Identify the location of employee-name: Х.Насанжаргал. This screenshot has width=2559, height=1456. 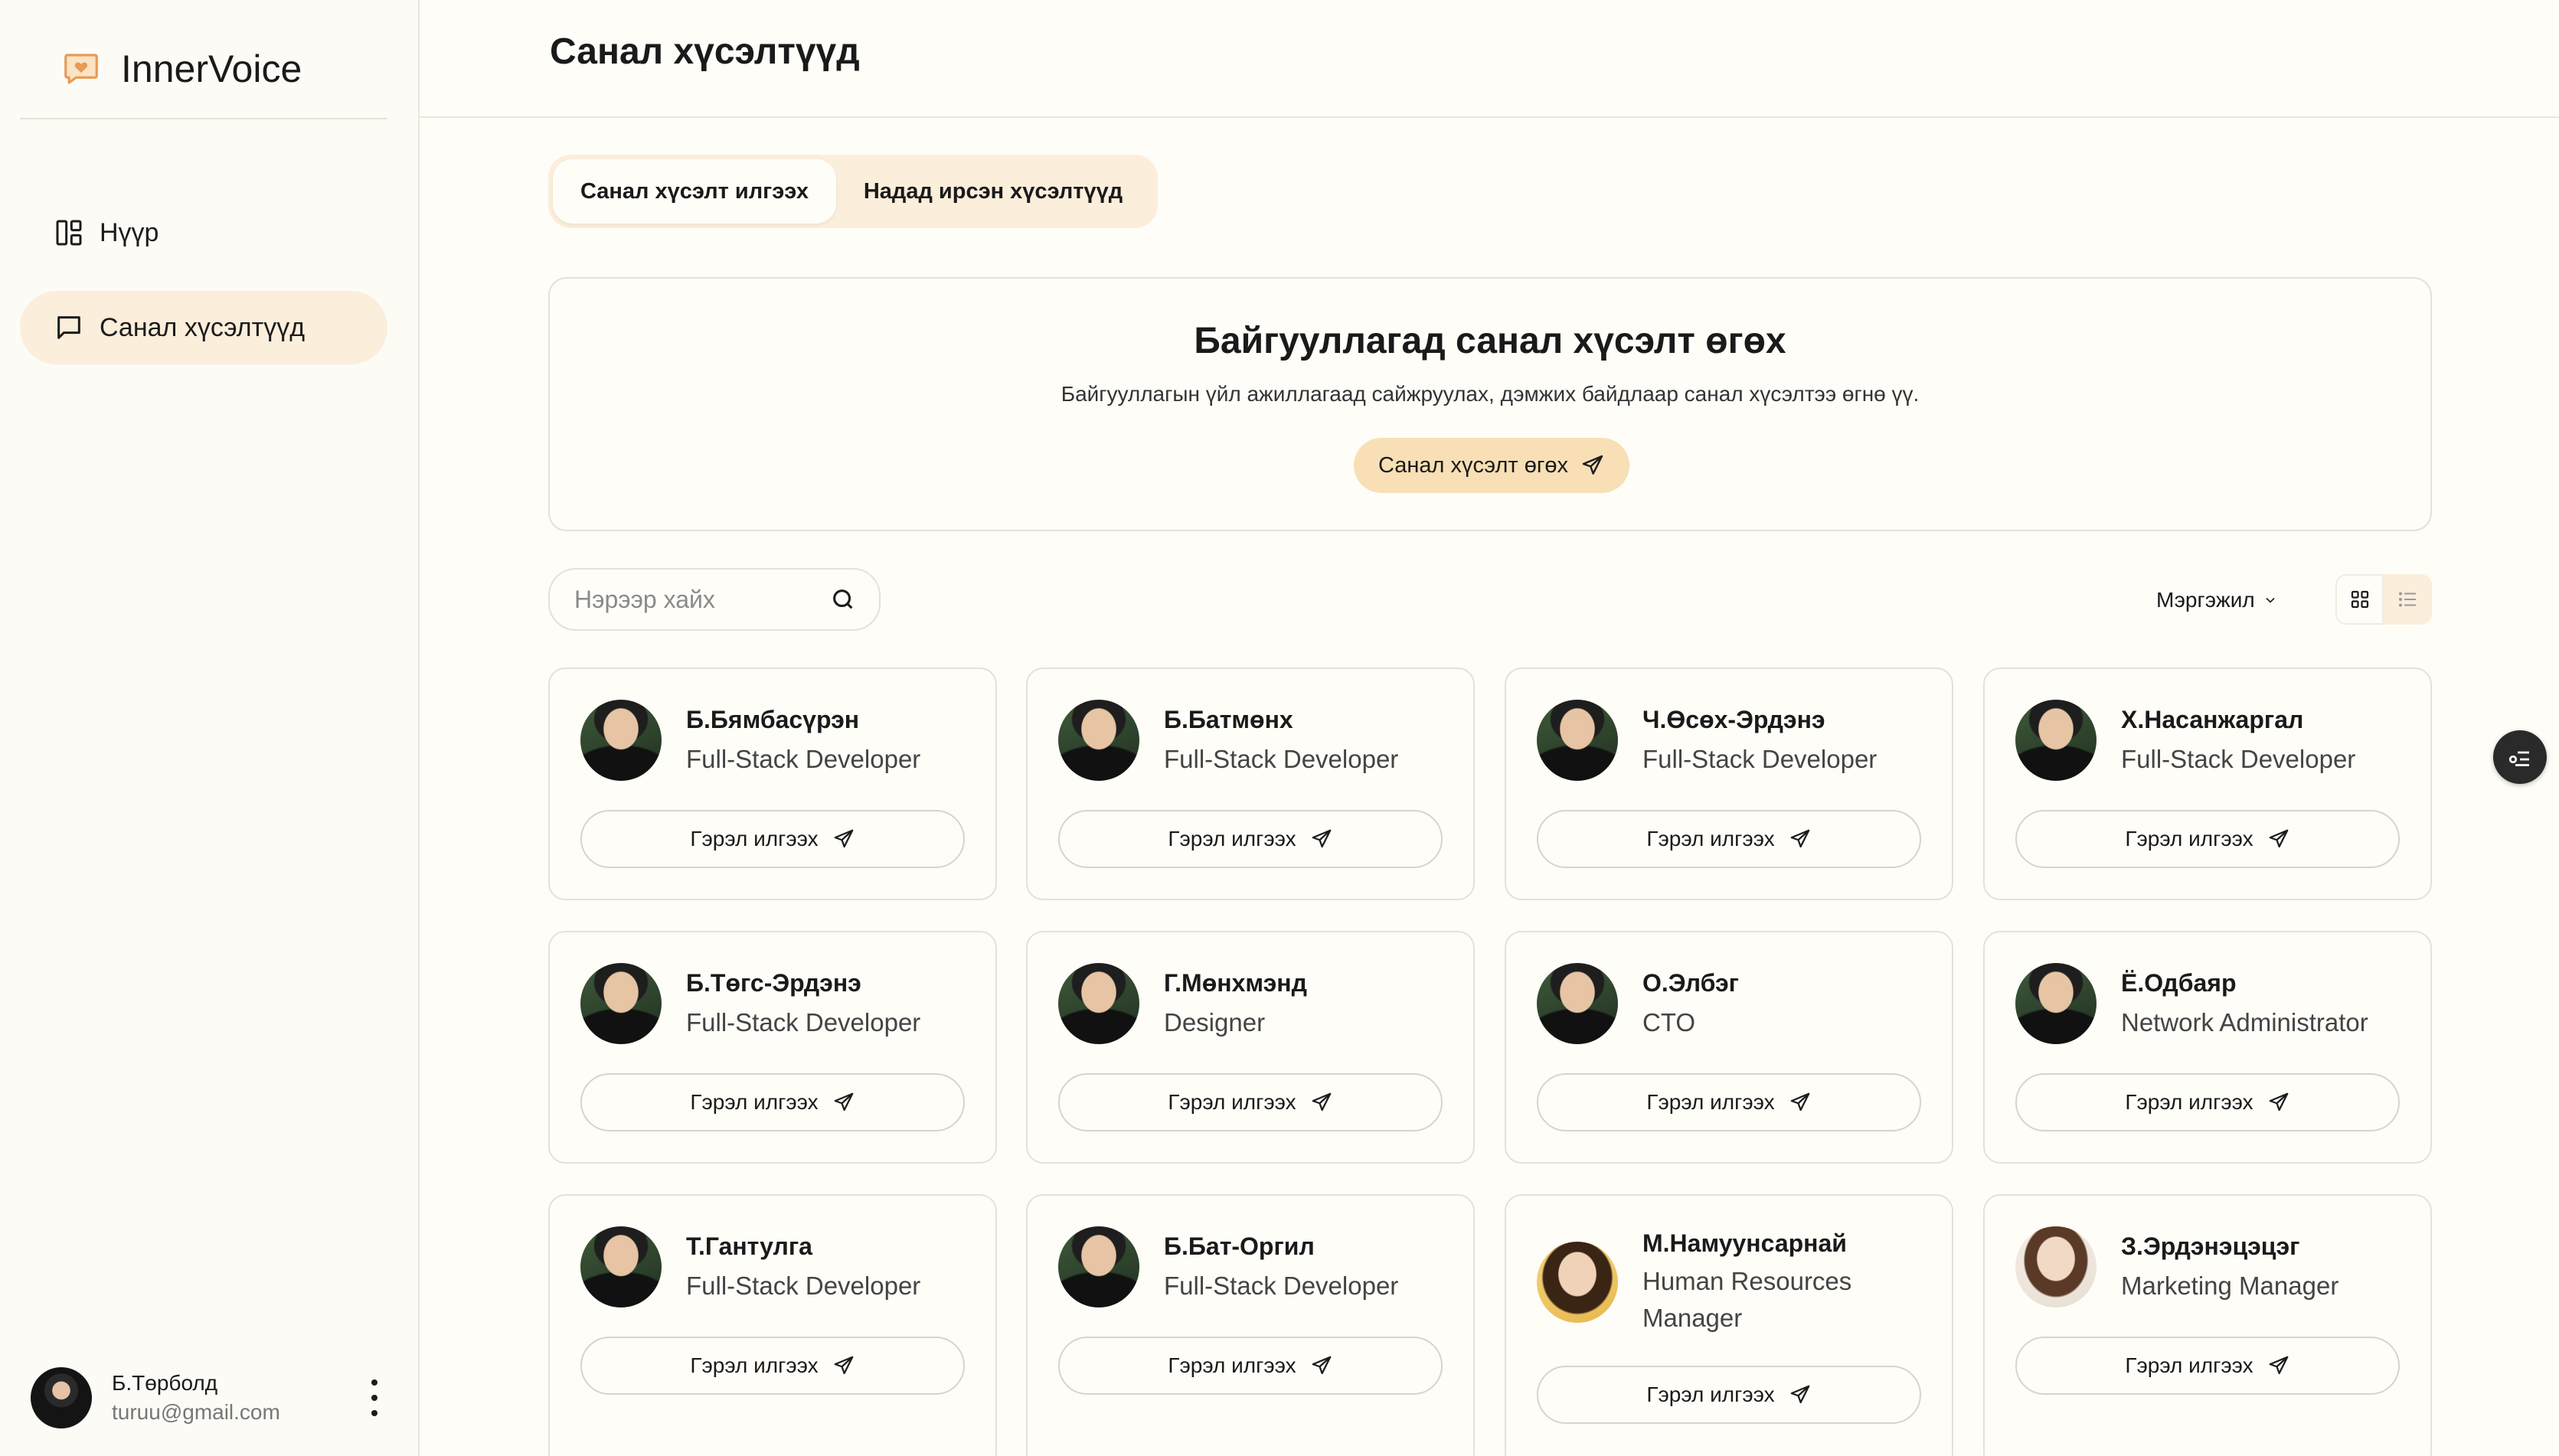
(2212, 719).